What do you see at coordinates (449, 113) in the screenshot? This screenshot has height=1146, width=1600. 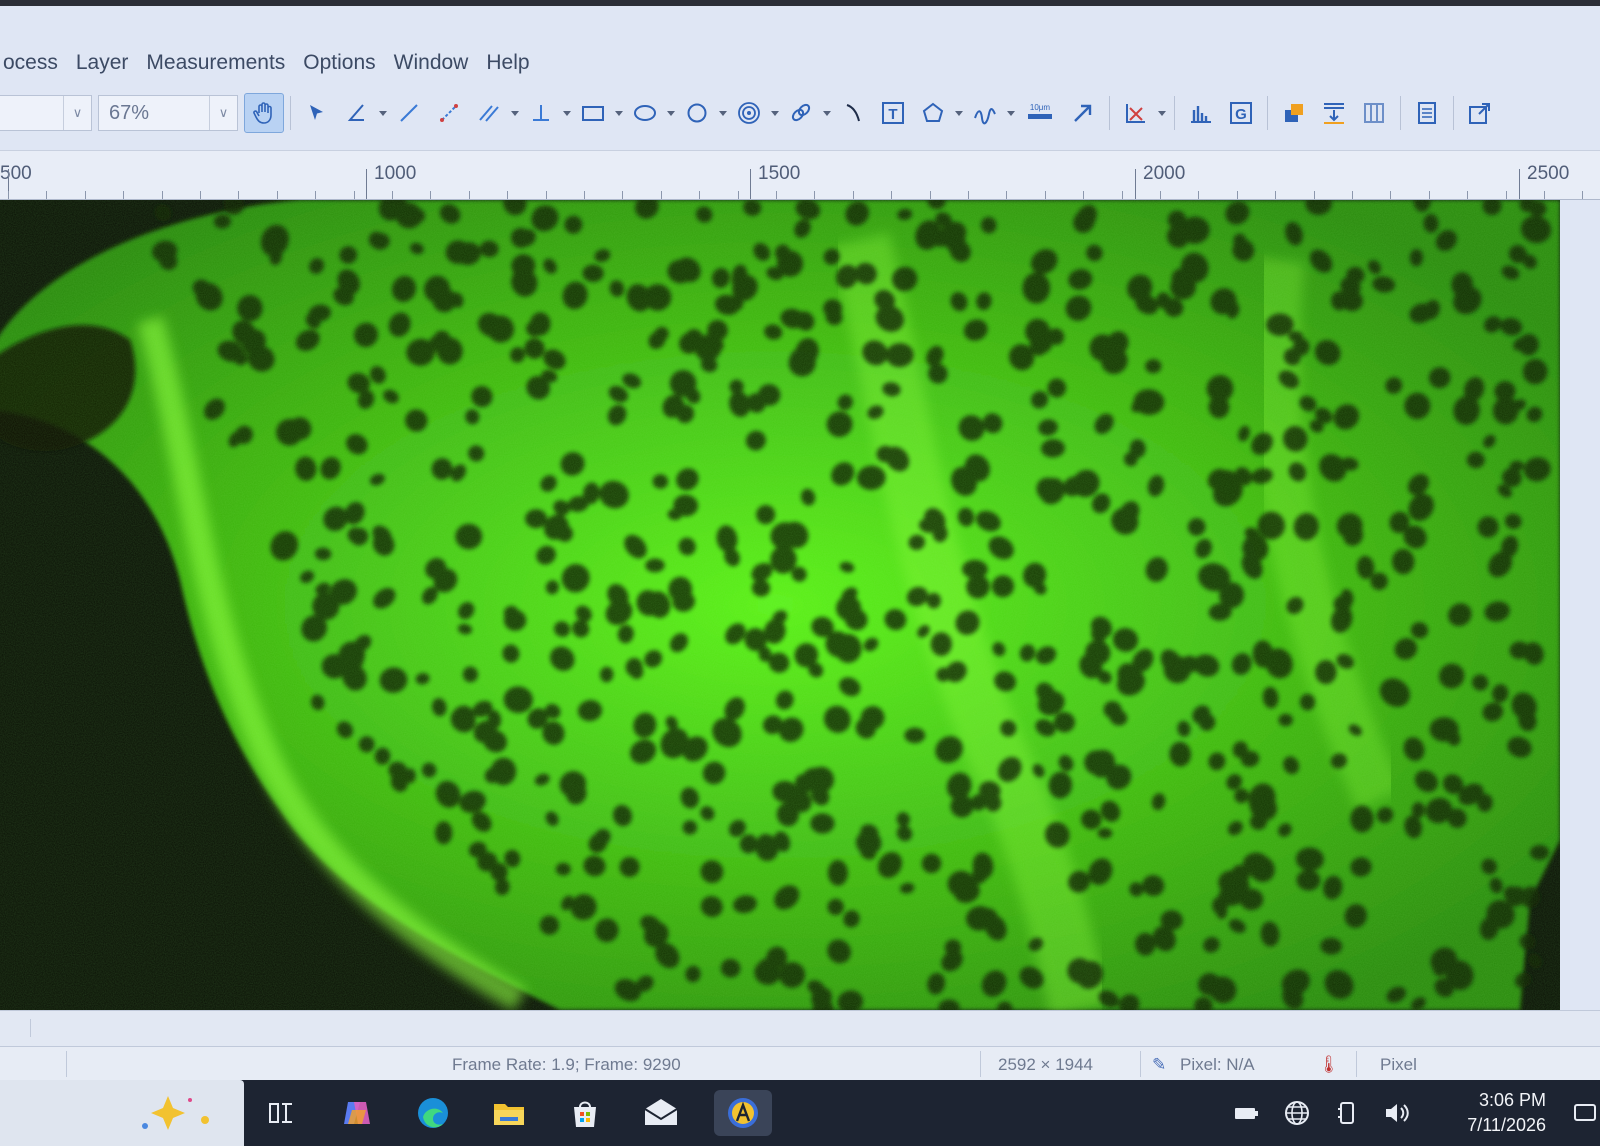 I see `multi-point-line-icon` at bounding box center [449, 113].